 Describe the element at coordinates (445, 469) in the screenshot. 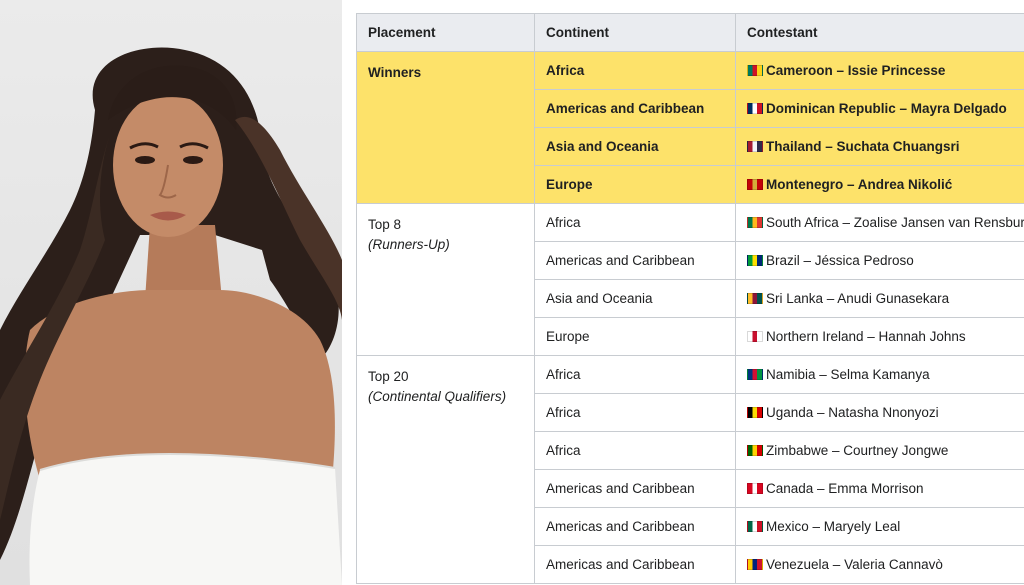

I see `placement-cell: Top 20 (Continental Qualifiers)` at that location.